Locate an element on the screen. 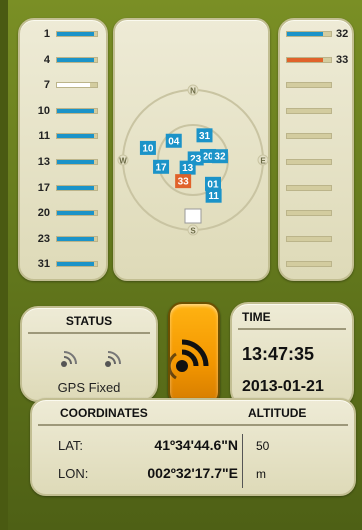 This screenshot has height=530, width=362. satellite-prn: 10 is located at coordinates (43, 110).